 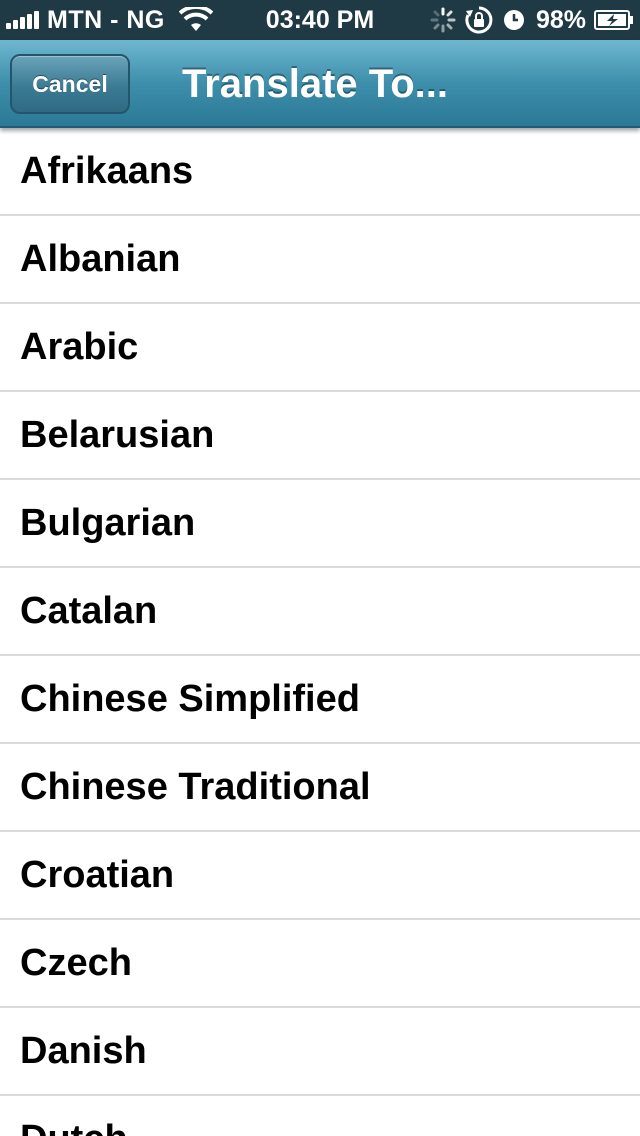 What do you see at coordinates (513, 20) in the screenshot?
I see `alarm-icon` at bounding box center [513, 20].